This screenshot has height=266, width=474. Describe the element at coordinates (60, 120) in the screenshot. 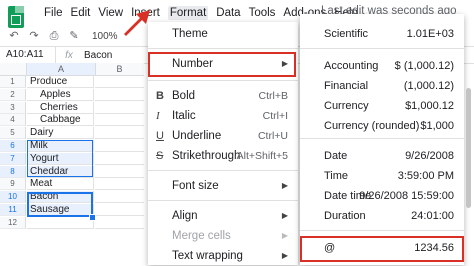

I see `cell-a: Cabbage` at that location.